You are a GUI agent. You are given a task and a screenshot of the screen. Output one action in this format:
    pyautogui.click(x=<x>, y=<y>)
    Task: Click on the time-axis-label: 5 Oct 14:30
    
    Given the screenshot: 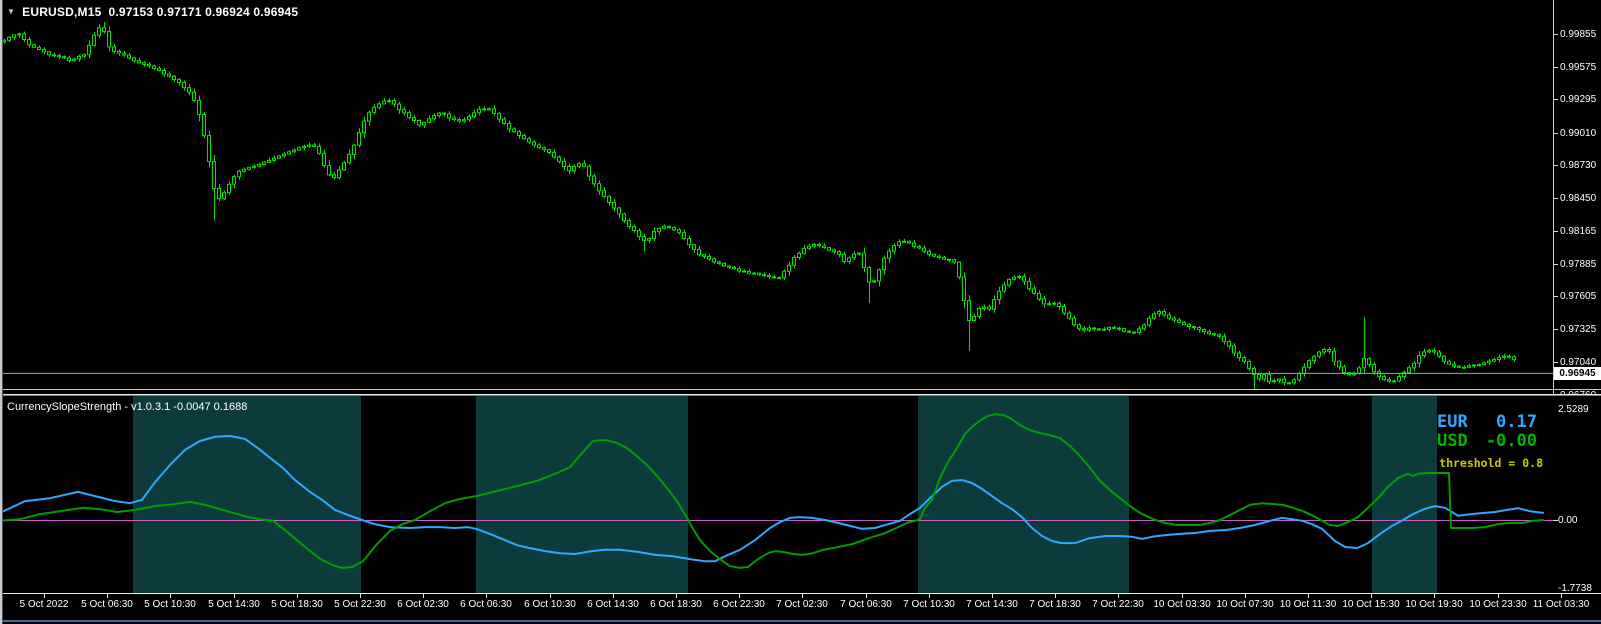 What is the action you would take?
    pyautogui.click(x=234, y=604)
    